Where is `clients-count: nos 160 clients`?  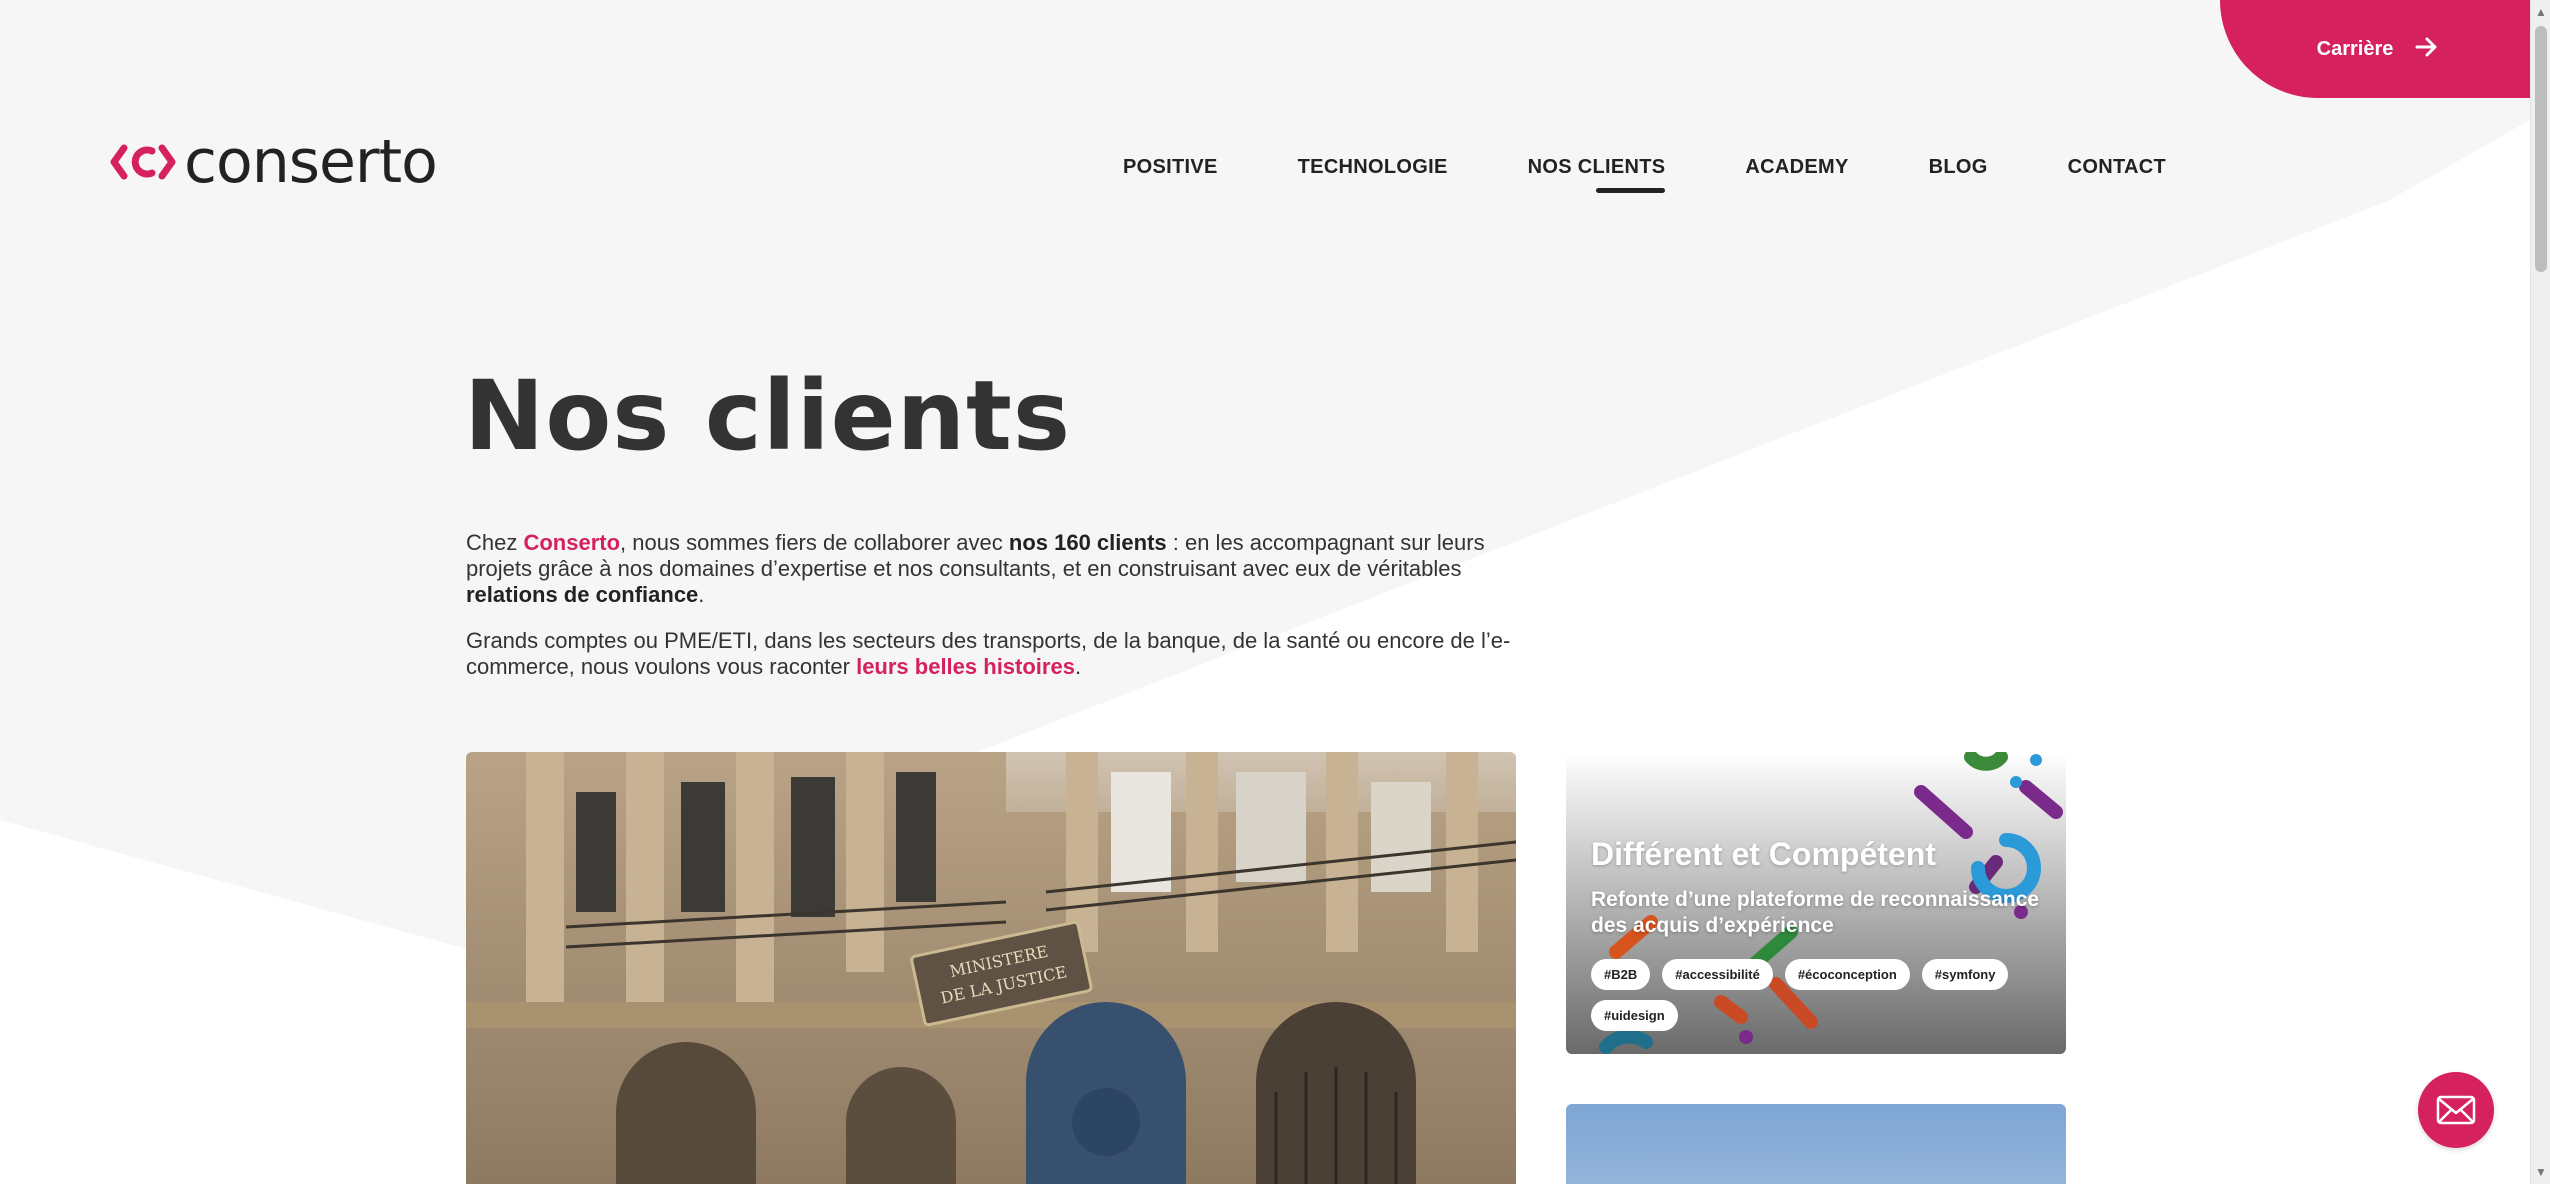
clients-count: nos 160 clients is located at coordinates (1087, 542).